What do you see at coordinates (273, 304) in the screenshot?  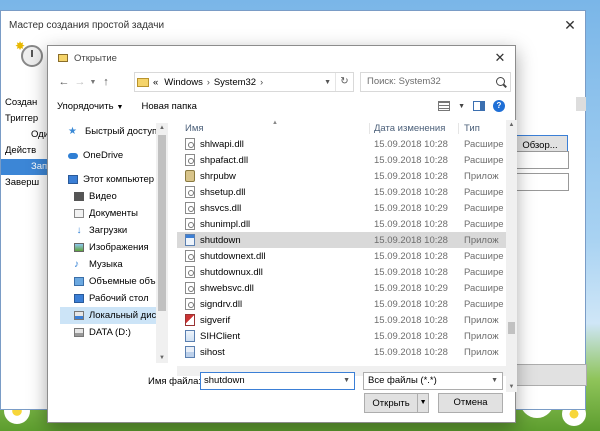 I see `file-name-cell: signdrv.dll` at bounding box center [273, 304].